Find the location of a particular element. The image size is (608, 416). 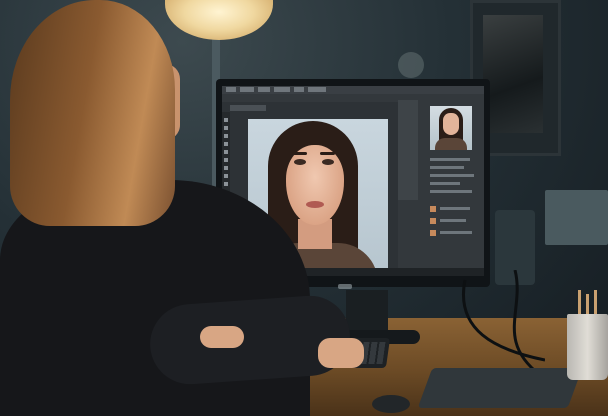

background-monitor is located at coordinates (576, 217).